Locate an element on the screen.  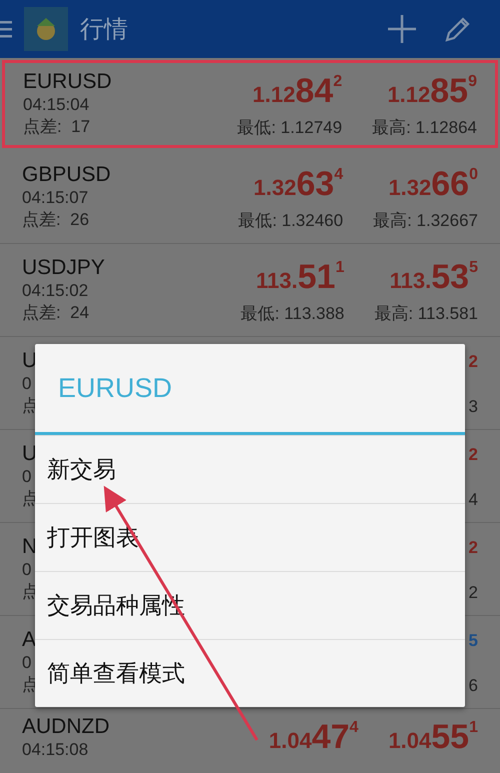
high-price: 最高: 1.12864 is located at coordinates (424, 128).